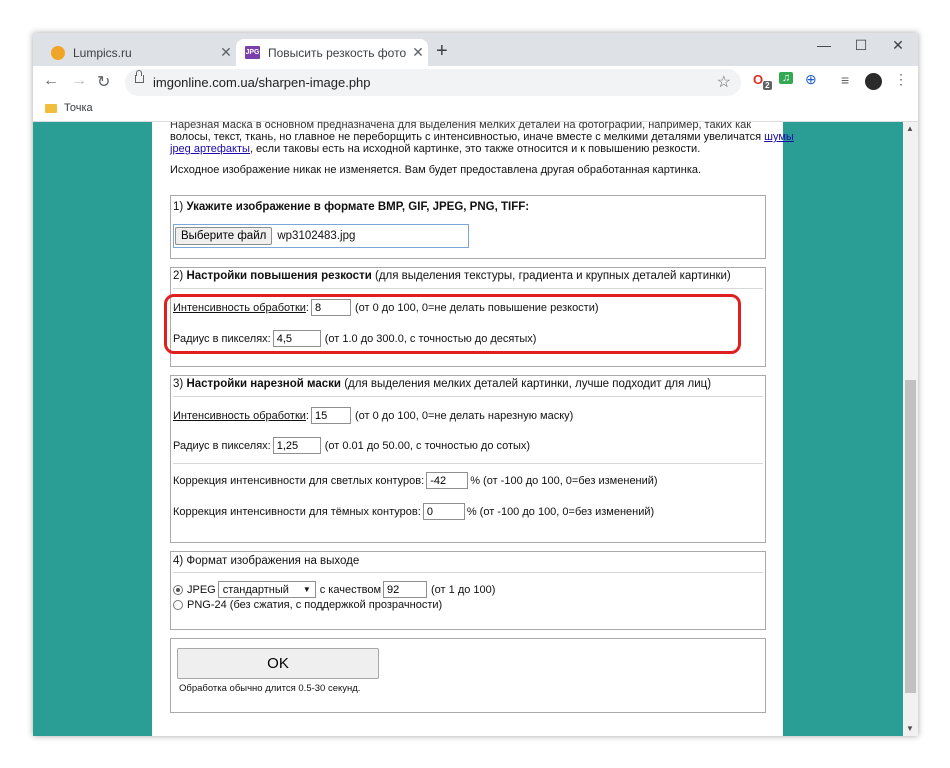 Image resolution: width=950 pixels, height=768 pixels. I want to click on jpg-favicon-icon: JPG, so click(252, 52).